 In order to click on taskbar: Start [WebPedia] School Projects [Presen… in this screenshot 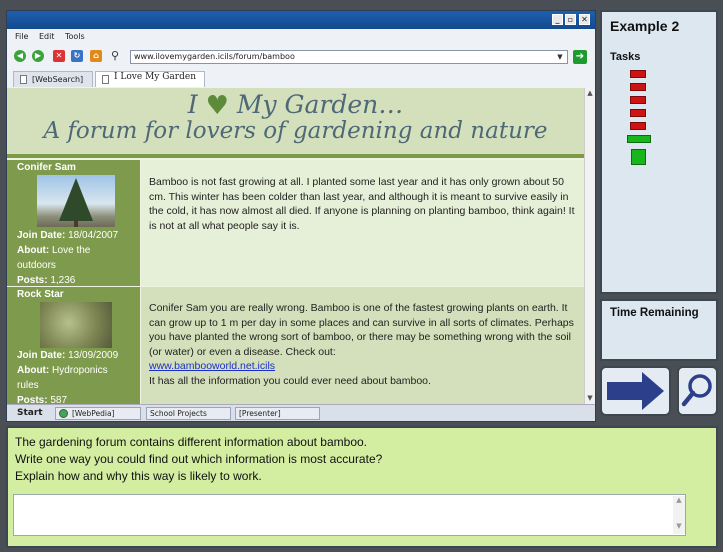, I will do `click(301, 412)`.